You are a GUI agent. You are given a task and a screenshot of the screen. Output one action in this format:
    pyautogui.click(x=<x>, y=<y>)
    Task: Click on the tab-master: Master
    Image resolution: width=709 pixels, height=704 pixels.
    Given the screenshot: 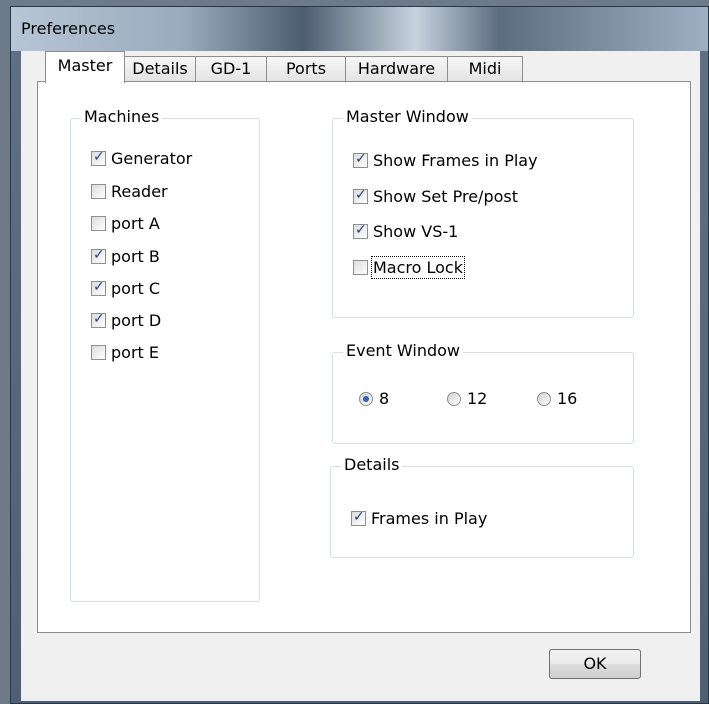 What is the action you would take?
    pyautogui.click(x=85, y=67)
    